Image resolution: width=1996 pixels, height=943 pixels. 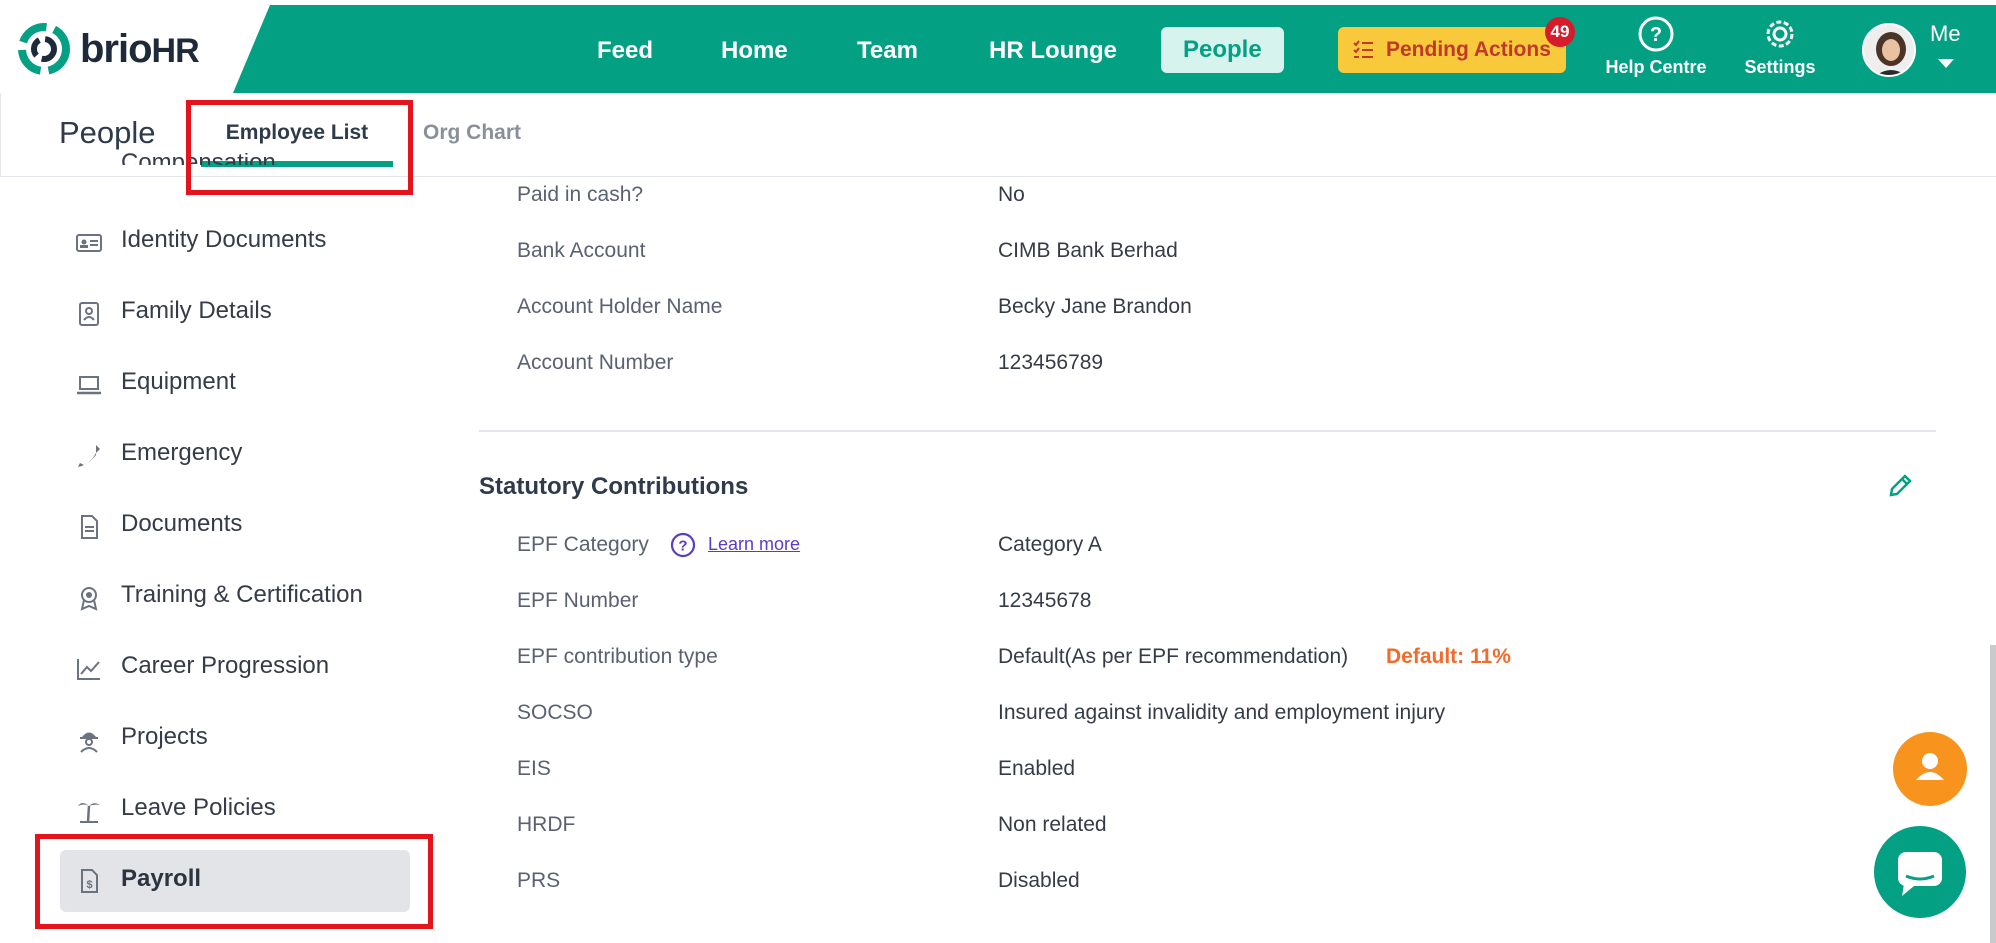 I want to click on brand-logo: brioHR, so click(x=150, y=49).